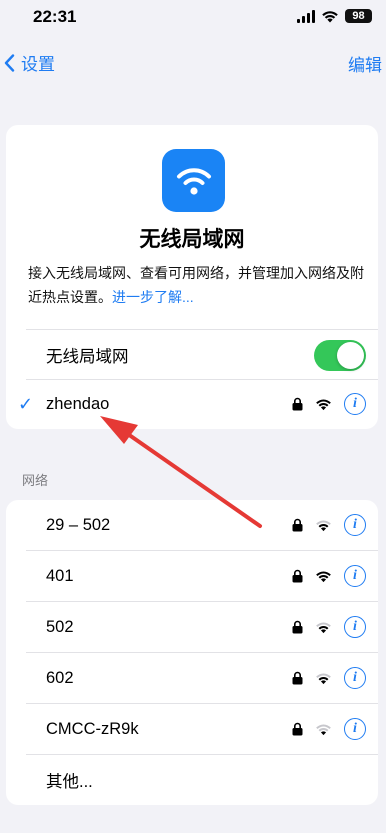 The width and height of the screenshot is (386, 833). What do you see at coordinates (193, 62) in the screenshot?
I see `nav-bar: 设置 编辑` at bounding box center [193, 62].